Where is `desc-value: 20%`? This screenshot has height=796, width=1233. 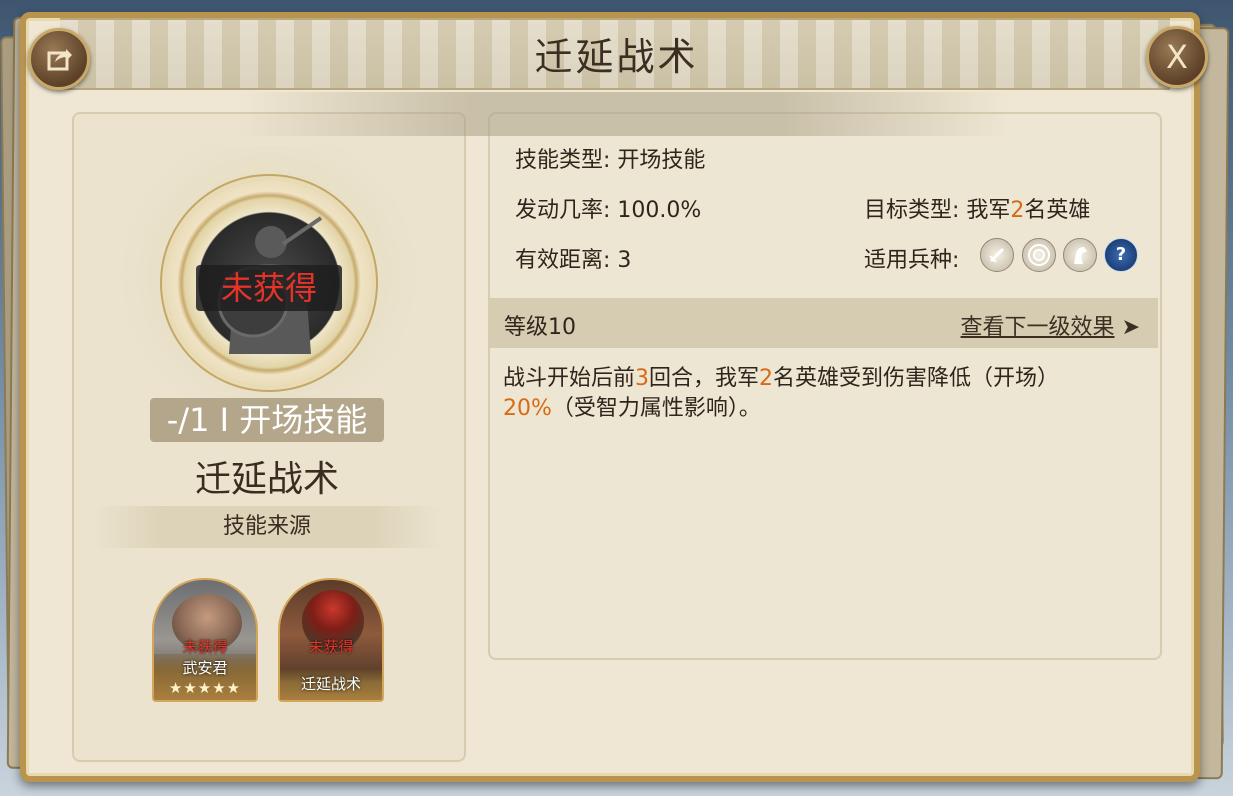
desc-value: 20% is located at coordinates (527, 408).